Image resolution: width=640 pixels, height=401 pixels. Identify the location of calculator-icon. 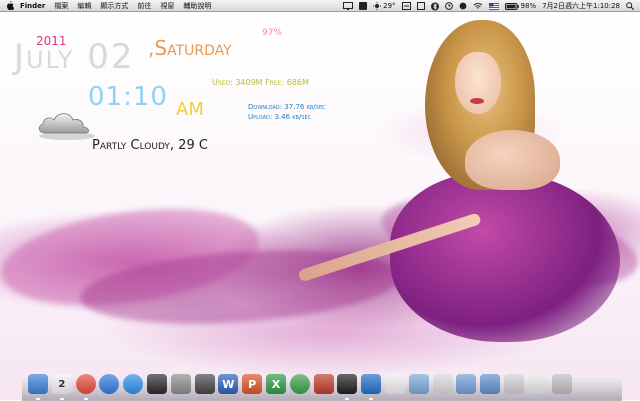
(204, 384).